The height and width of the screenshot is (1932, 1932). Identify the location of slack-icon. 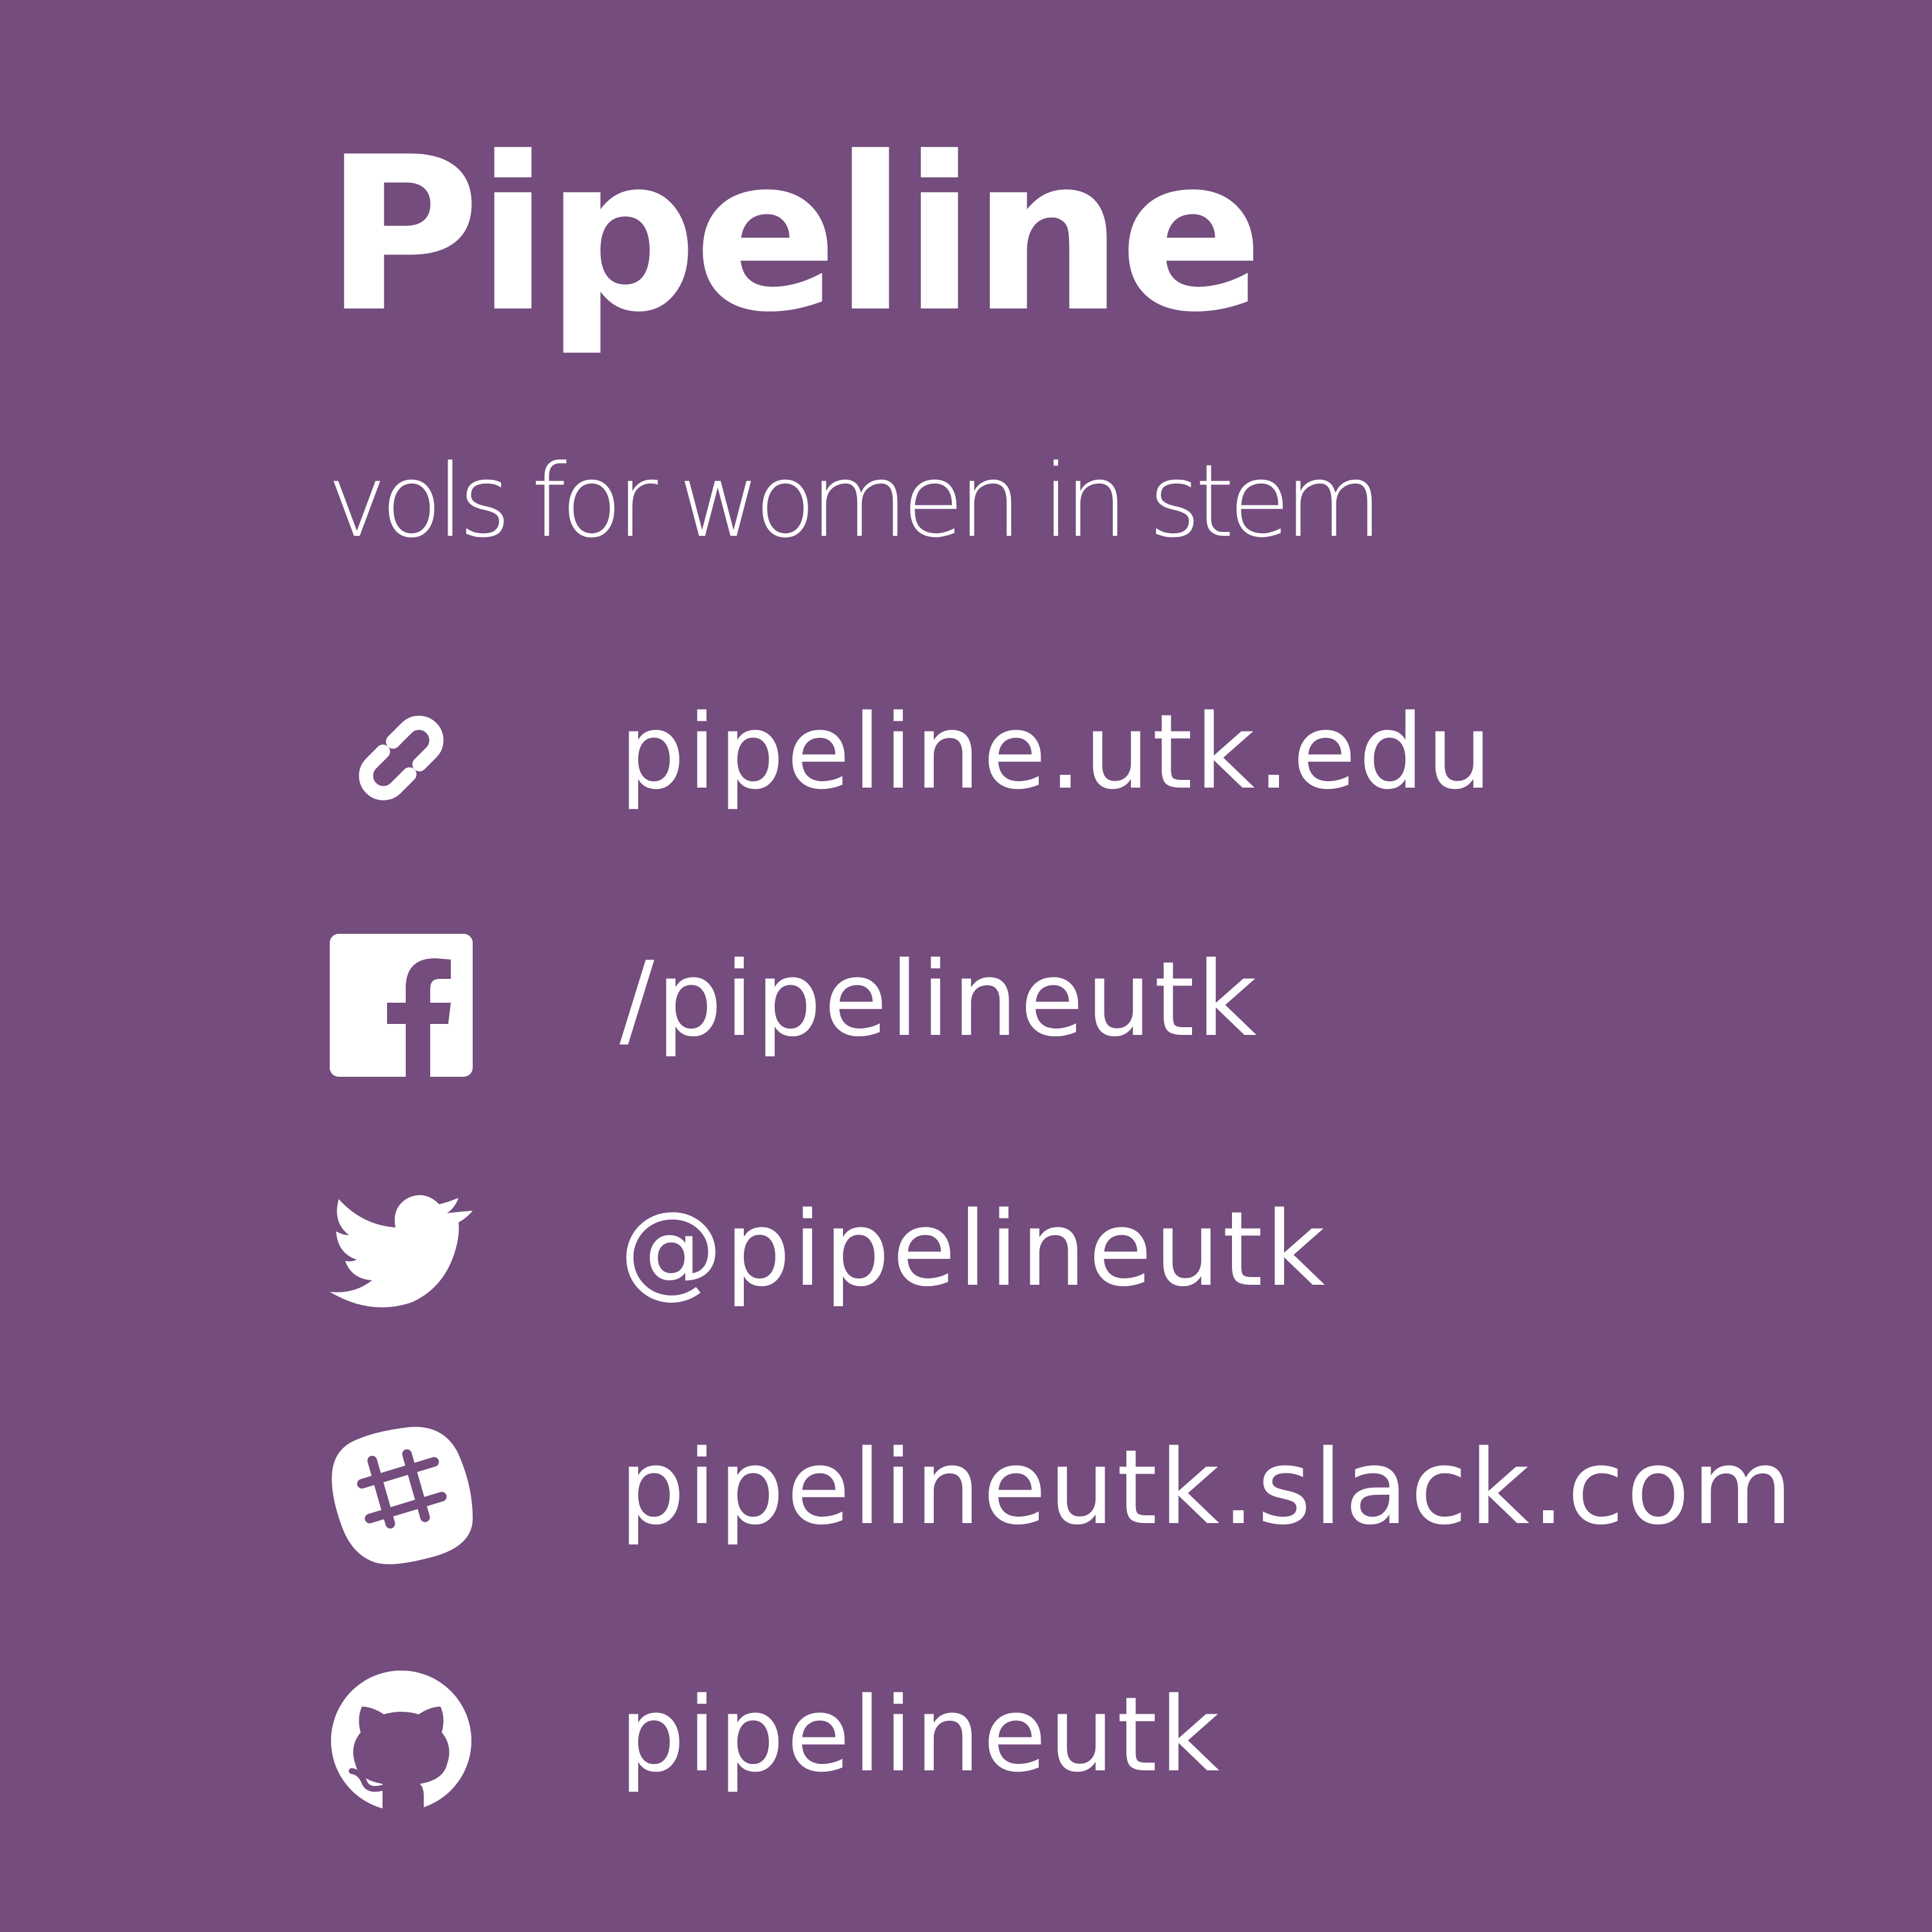
(401, 1494).